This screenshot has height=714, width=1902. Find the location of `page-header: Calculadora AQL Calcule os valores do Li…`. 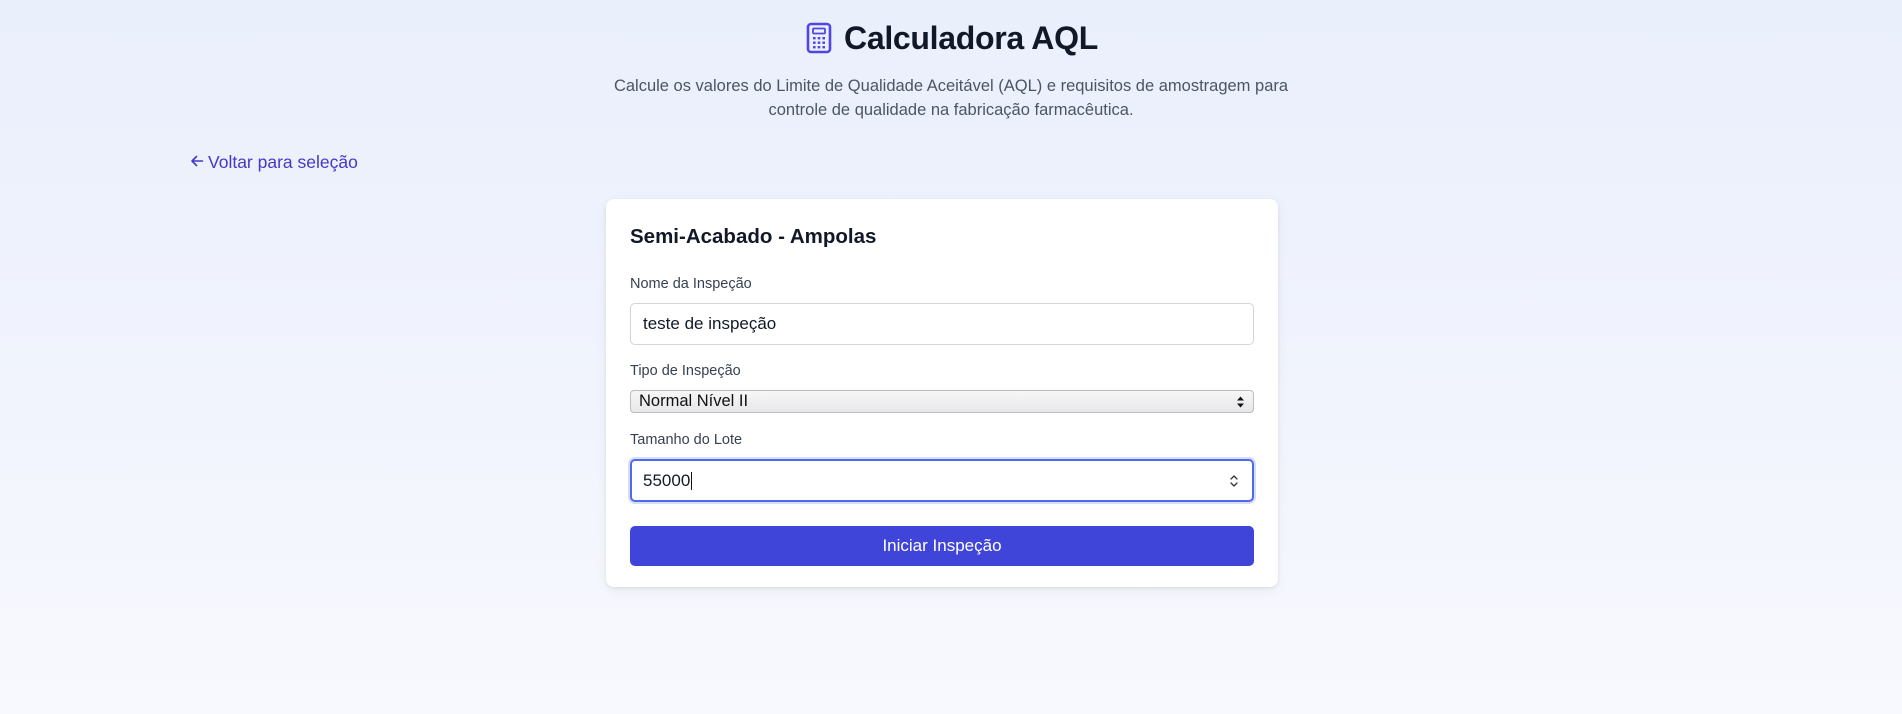

page-header: Calculadora AQL Calcule os valores do Li… is located at coordinates (951, 70).